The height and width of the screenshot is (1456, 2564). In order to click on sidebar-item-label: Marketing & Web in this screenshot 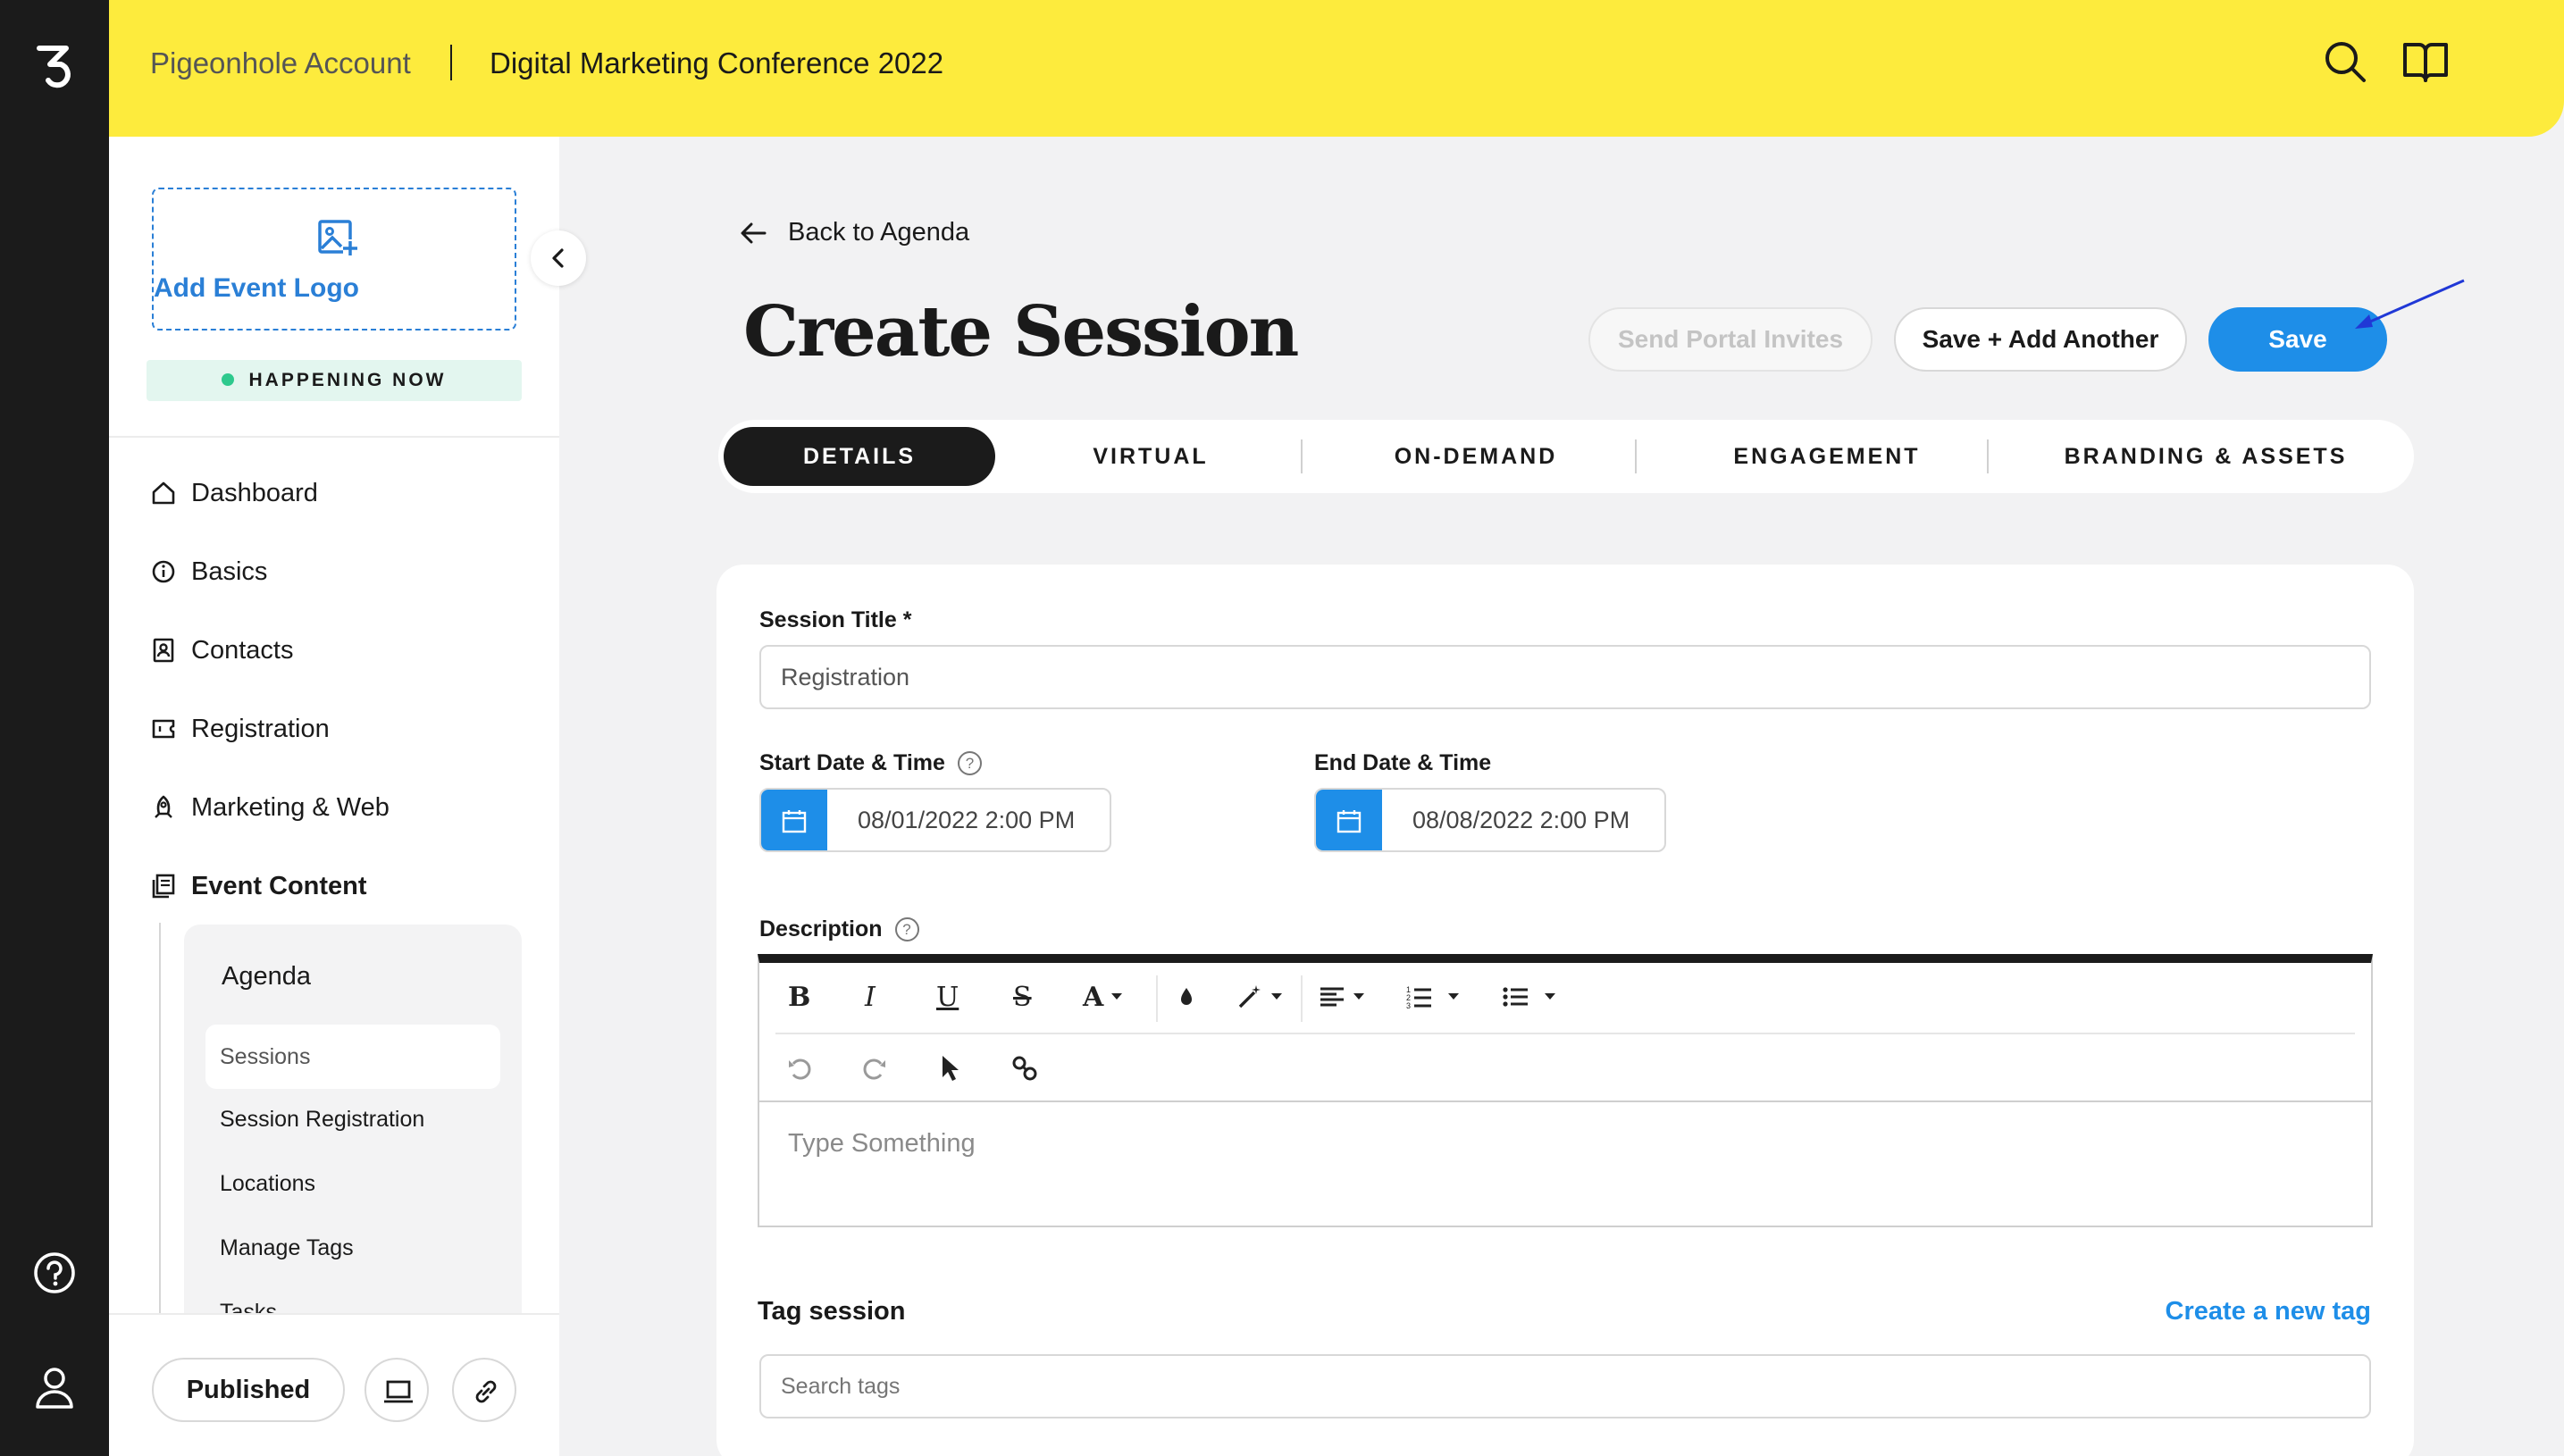, I will do `click(290, 807)`.